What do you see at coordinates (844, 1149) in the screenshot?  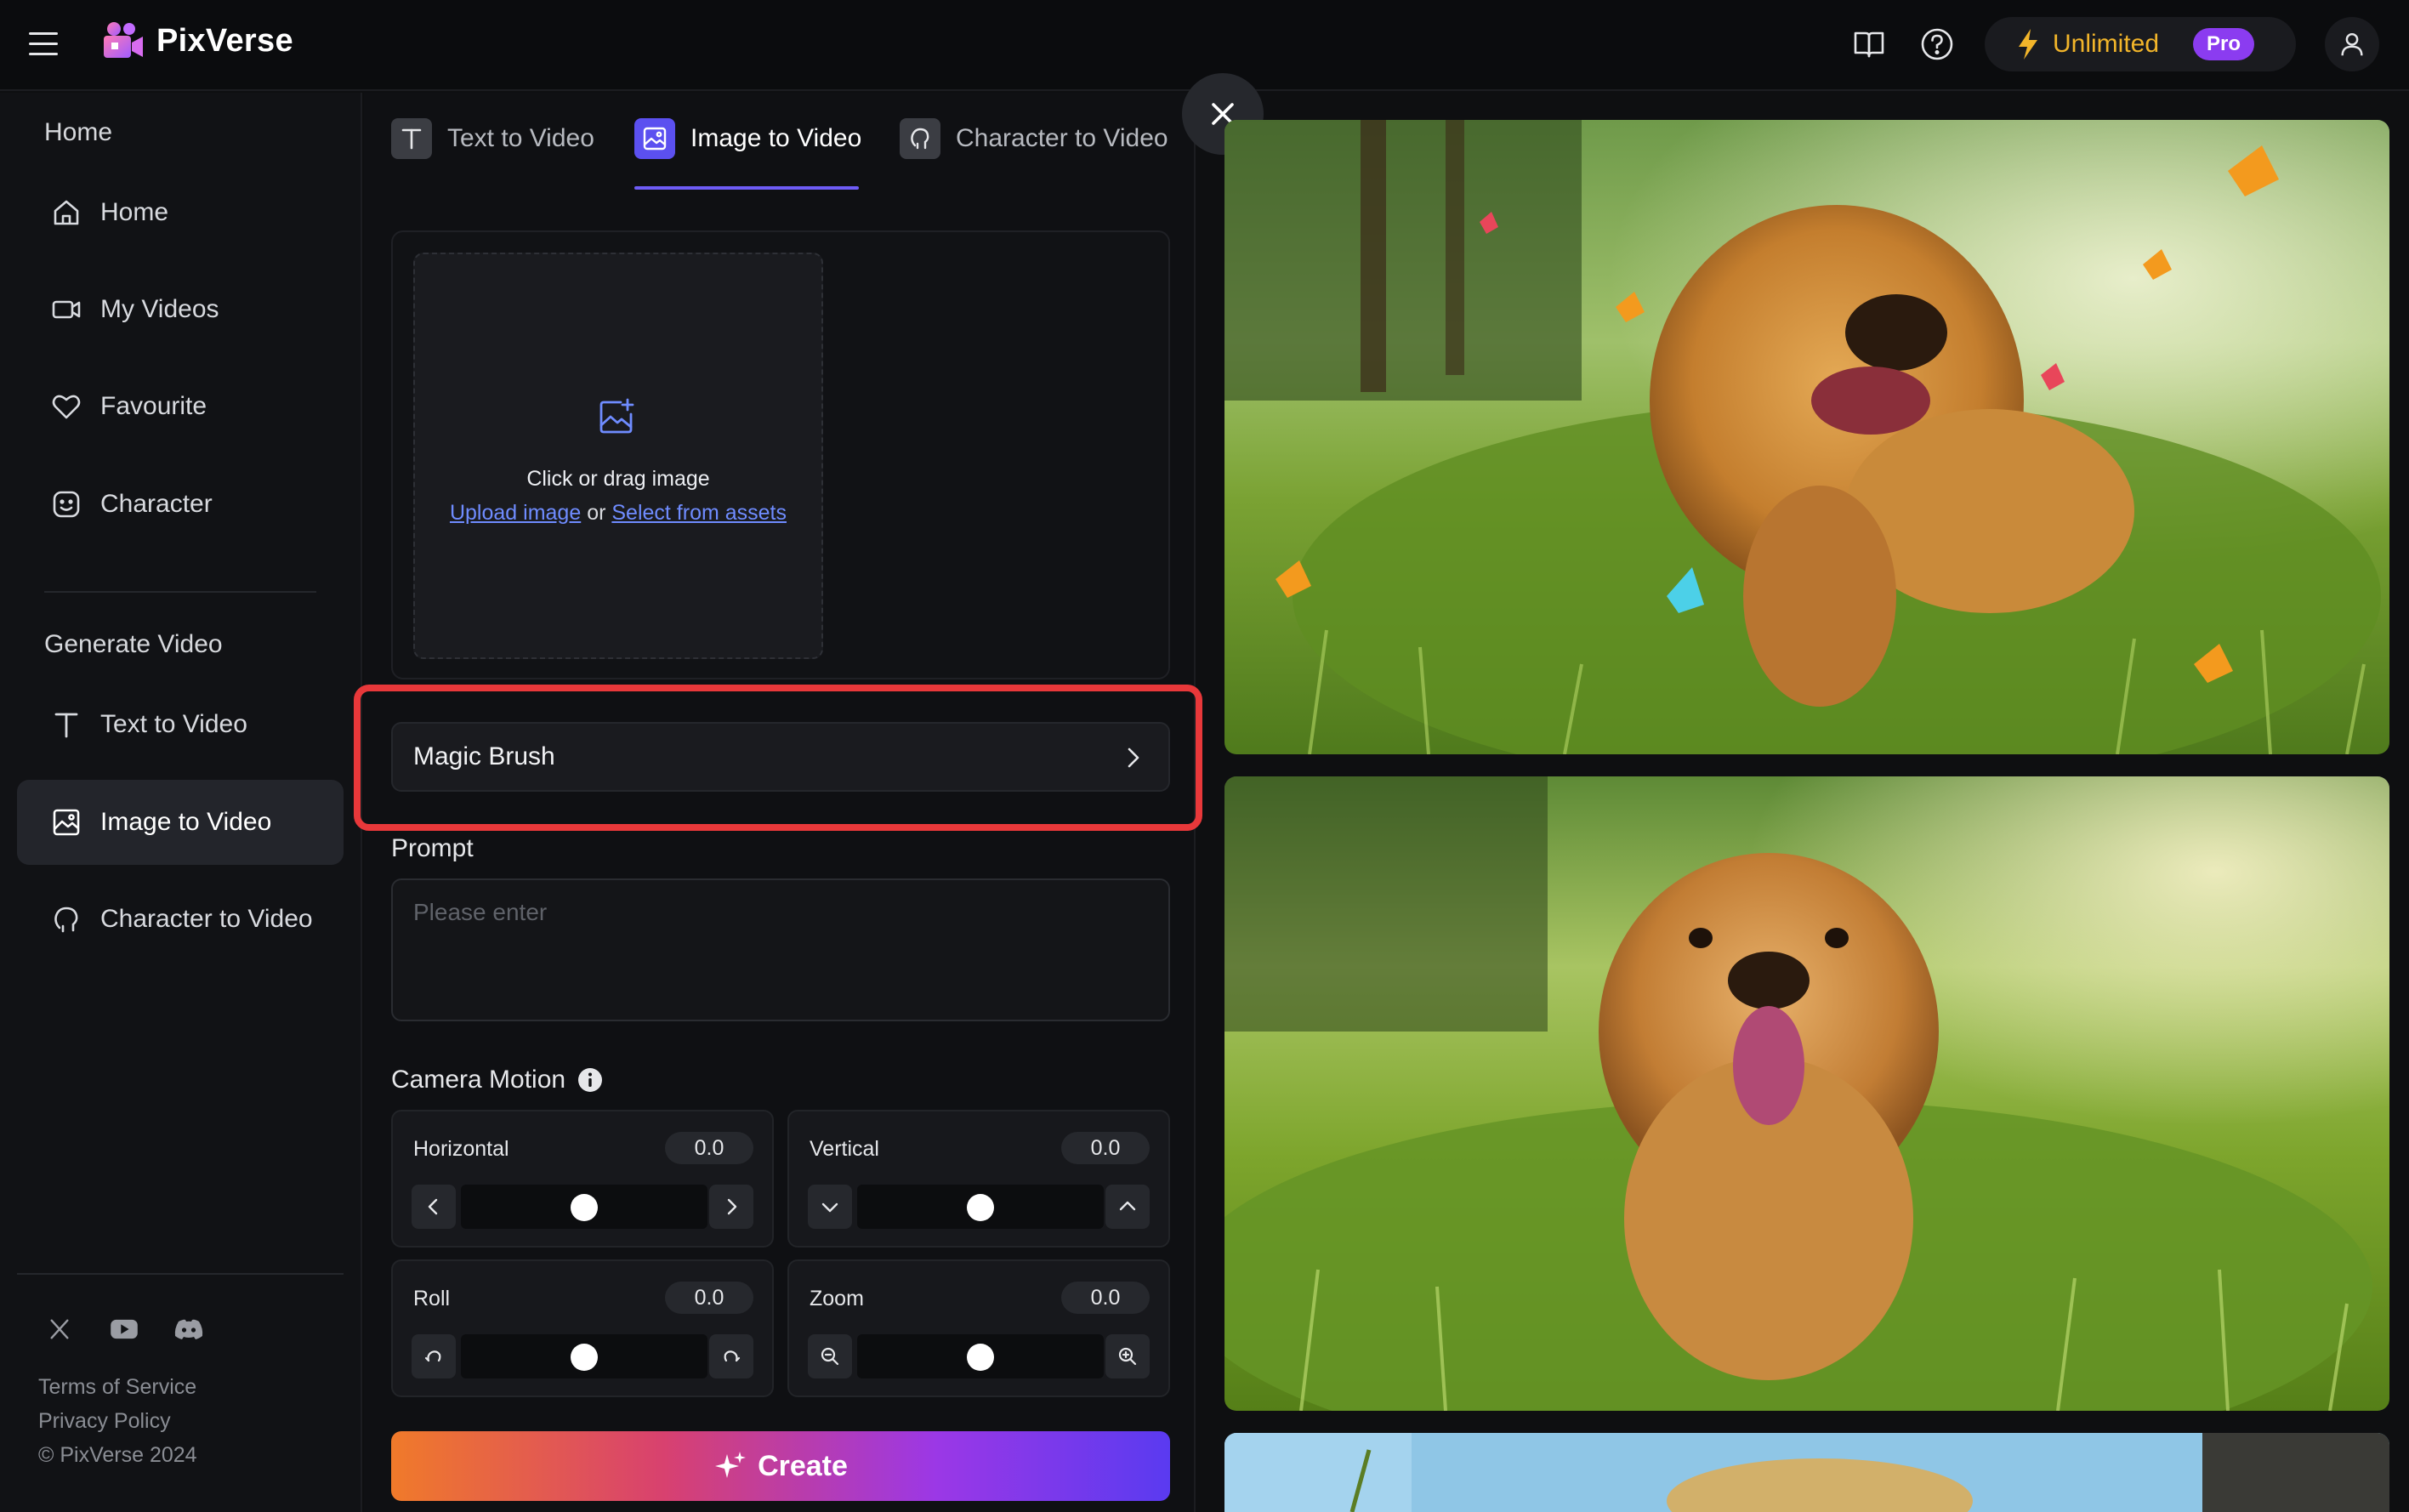 I see `control-name: Vertical` at bounding box center [844, 1149].